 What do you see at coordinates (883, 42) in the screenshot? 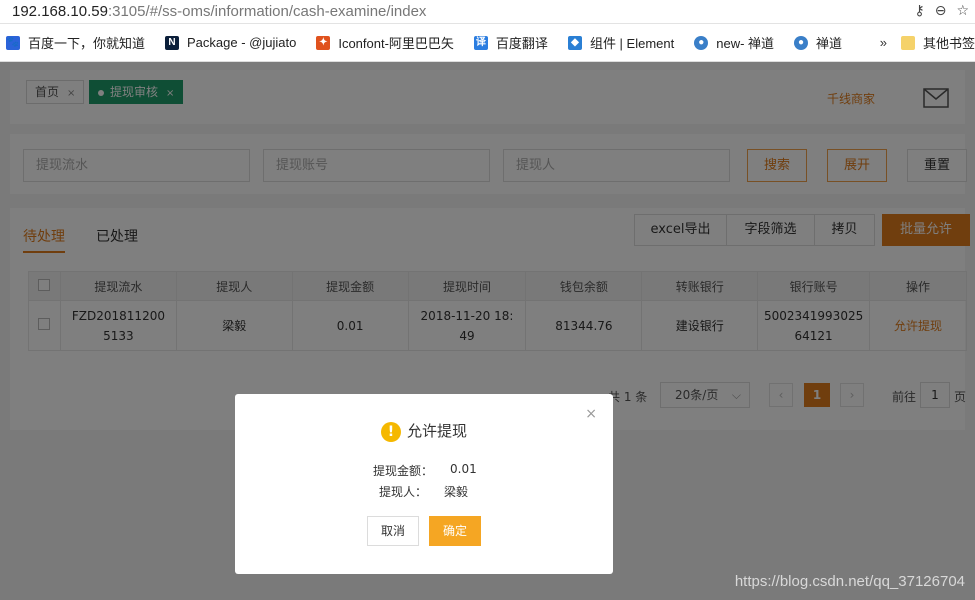
I see `more-bookmarks-button: »` at bounding box center [883, 42].